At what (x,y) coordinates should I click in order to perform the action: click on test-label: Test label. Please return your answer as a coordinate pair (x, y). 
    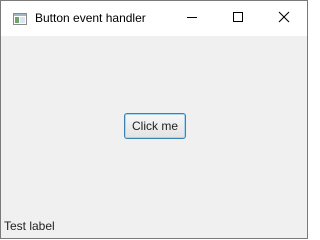
    Looking at the image, I should click on (29, 226).